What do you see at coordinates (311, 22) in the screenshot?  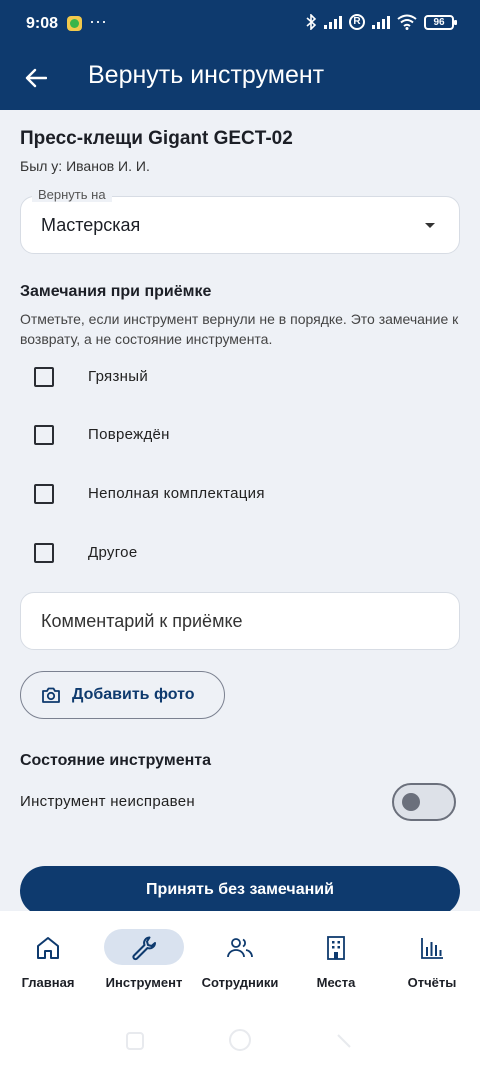 I see `bluetooth-icon` at bounding box center [311, 22].